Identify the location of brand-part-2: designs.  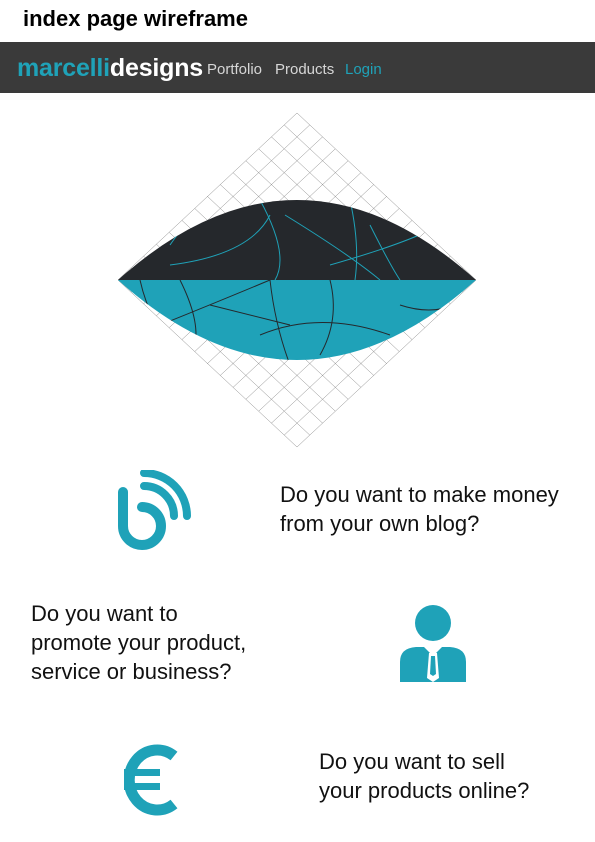
(156, 68).